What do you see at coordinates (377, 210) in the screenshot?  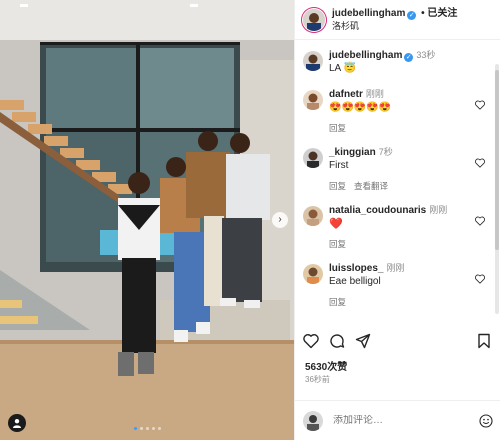 I see `comment-username: natalia_coudounaris` at bounding box center [377, 210].